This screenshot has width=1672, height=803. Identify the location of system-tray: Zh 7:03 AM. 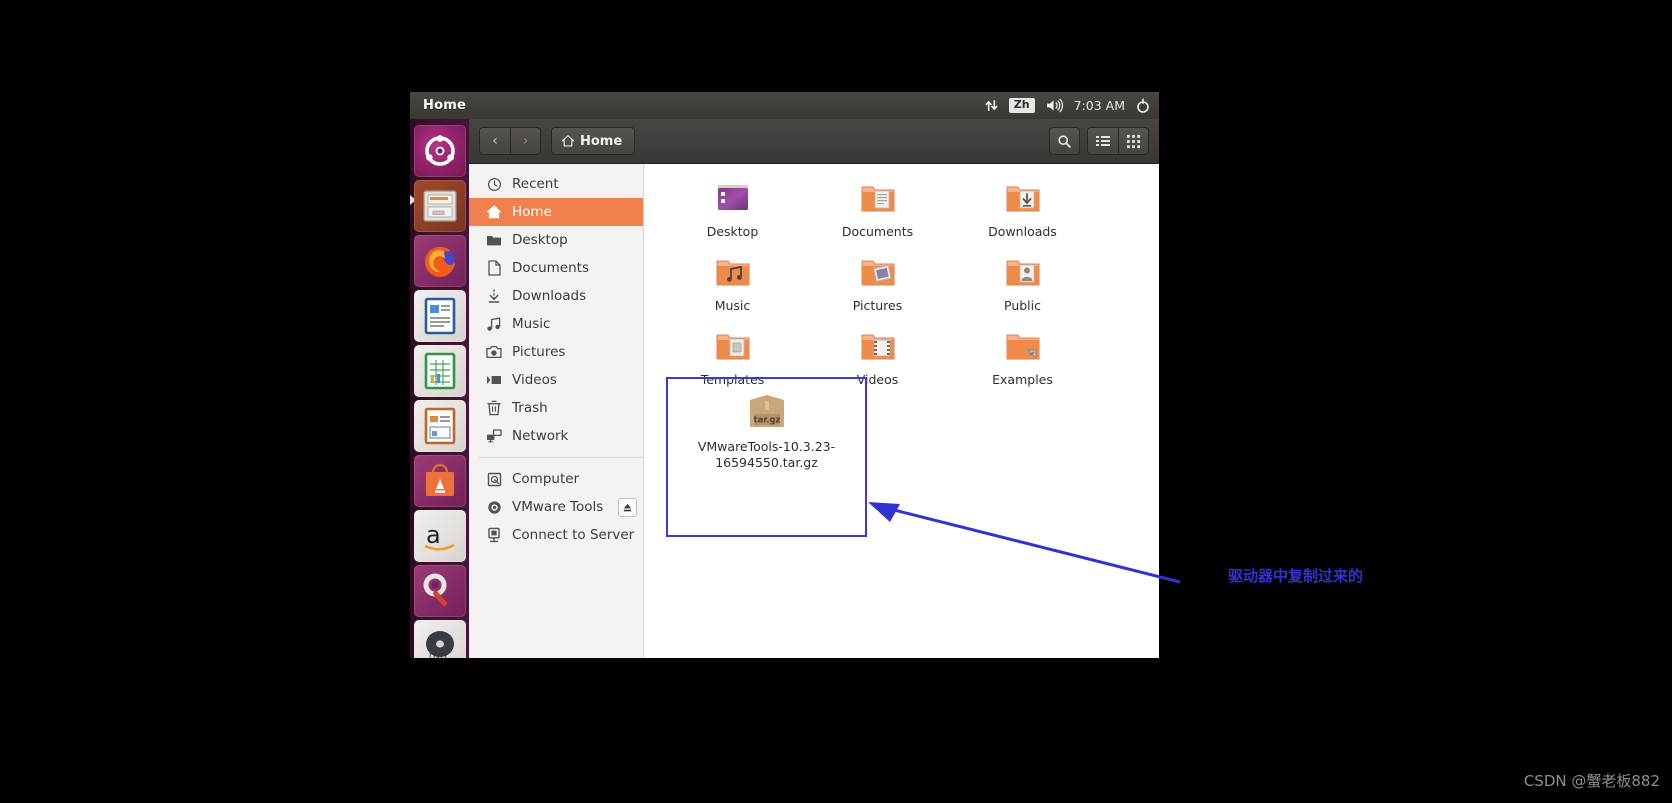
(1071, 105).